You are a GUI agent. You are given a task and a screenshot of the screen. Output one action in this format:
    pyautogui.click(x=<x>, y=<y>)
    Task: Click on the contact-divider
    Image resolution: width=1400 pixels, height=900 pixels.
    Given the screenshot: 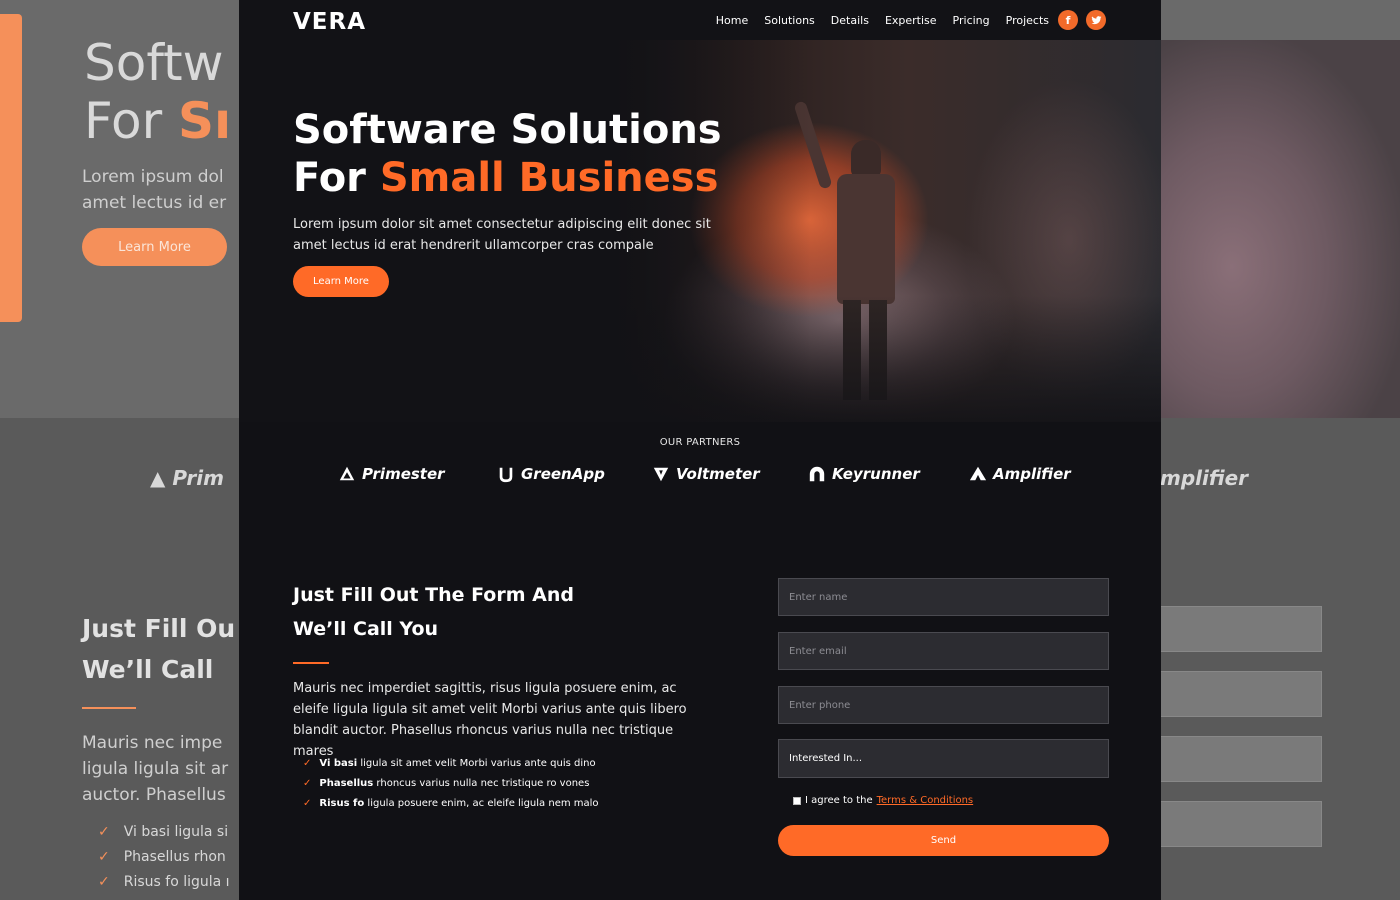 What is the action you would take?
    pyautogui.click(x=311, y=663)
    